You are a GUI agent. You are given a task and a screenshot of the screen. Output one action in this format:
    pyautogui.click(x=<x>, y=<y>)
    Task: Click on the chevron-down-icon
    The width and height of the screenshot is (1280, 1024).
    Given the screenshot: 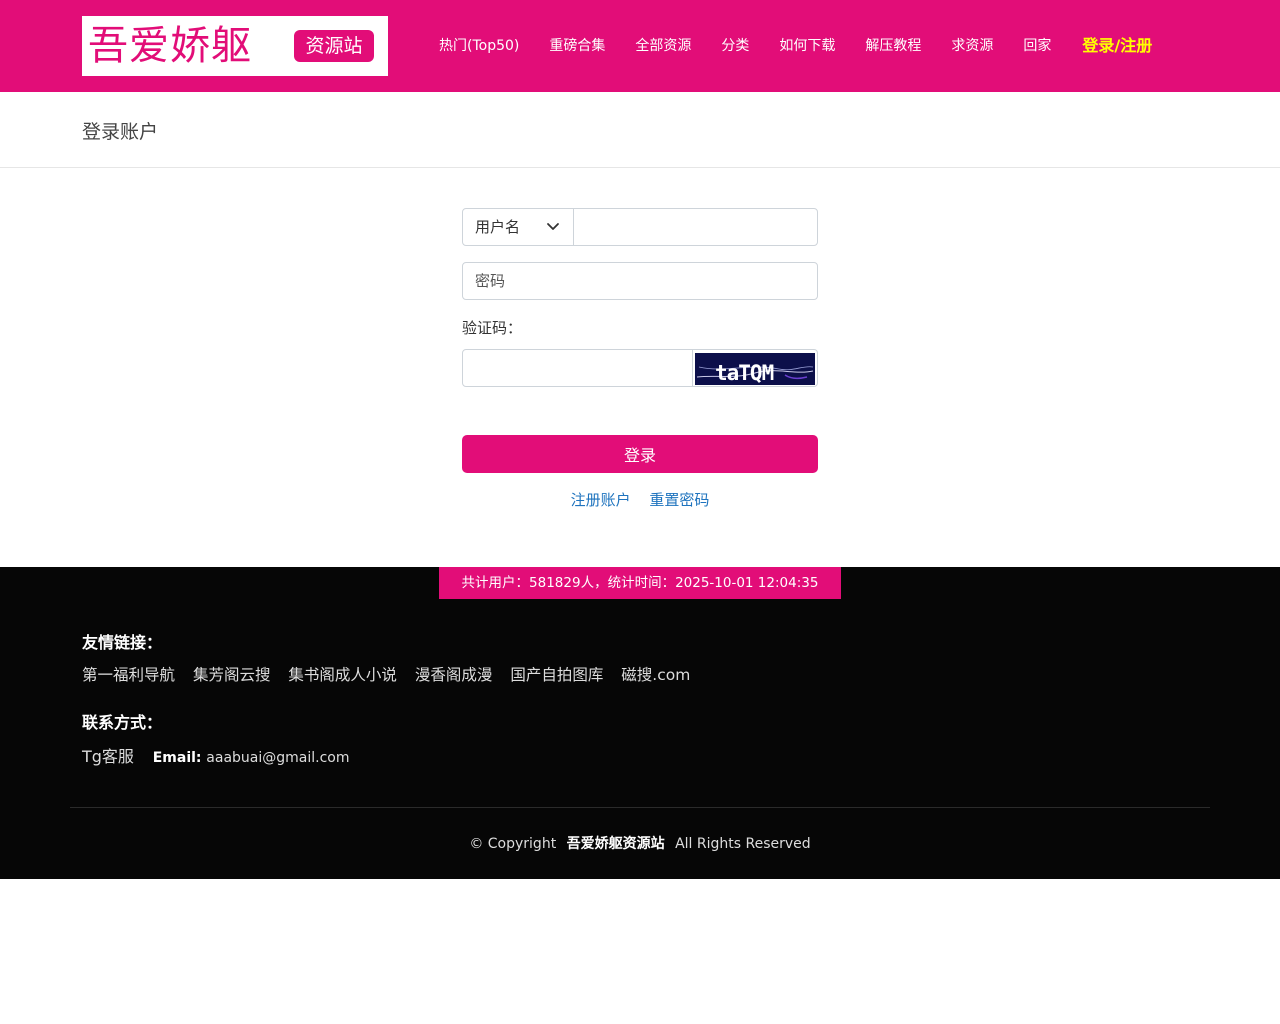 What is the action you would take?
    pyautogui.click(x=553, y=226)
    